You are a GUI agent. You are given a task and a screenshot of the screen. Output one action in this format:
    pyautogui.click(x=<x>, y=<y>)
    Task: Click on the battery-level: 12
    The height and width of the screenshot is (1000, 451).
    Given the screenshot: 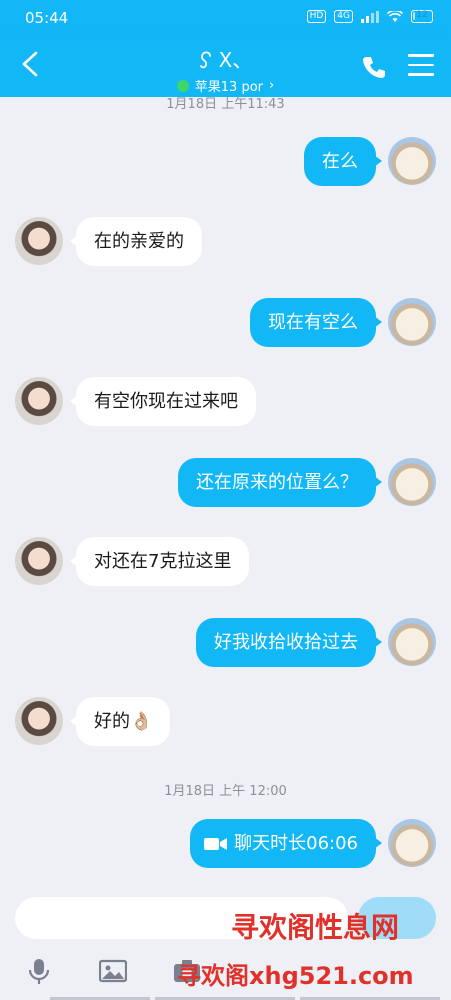 What is the action you would take?
    pyautogui.click(x=422, y=15)
    